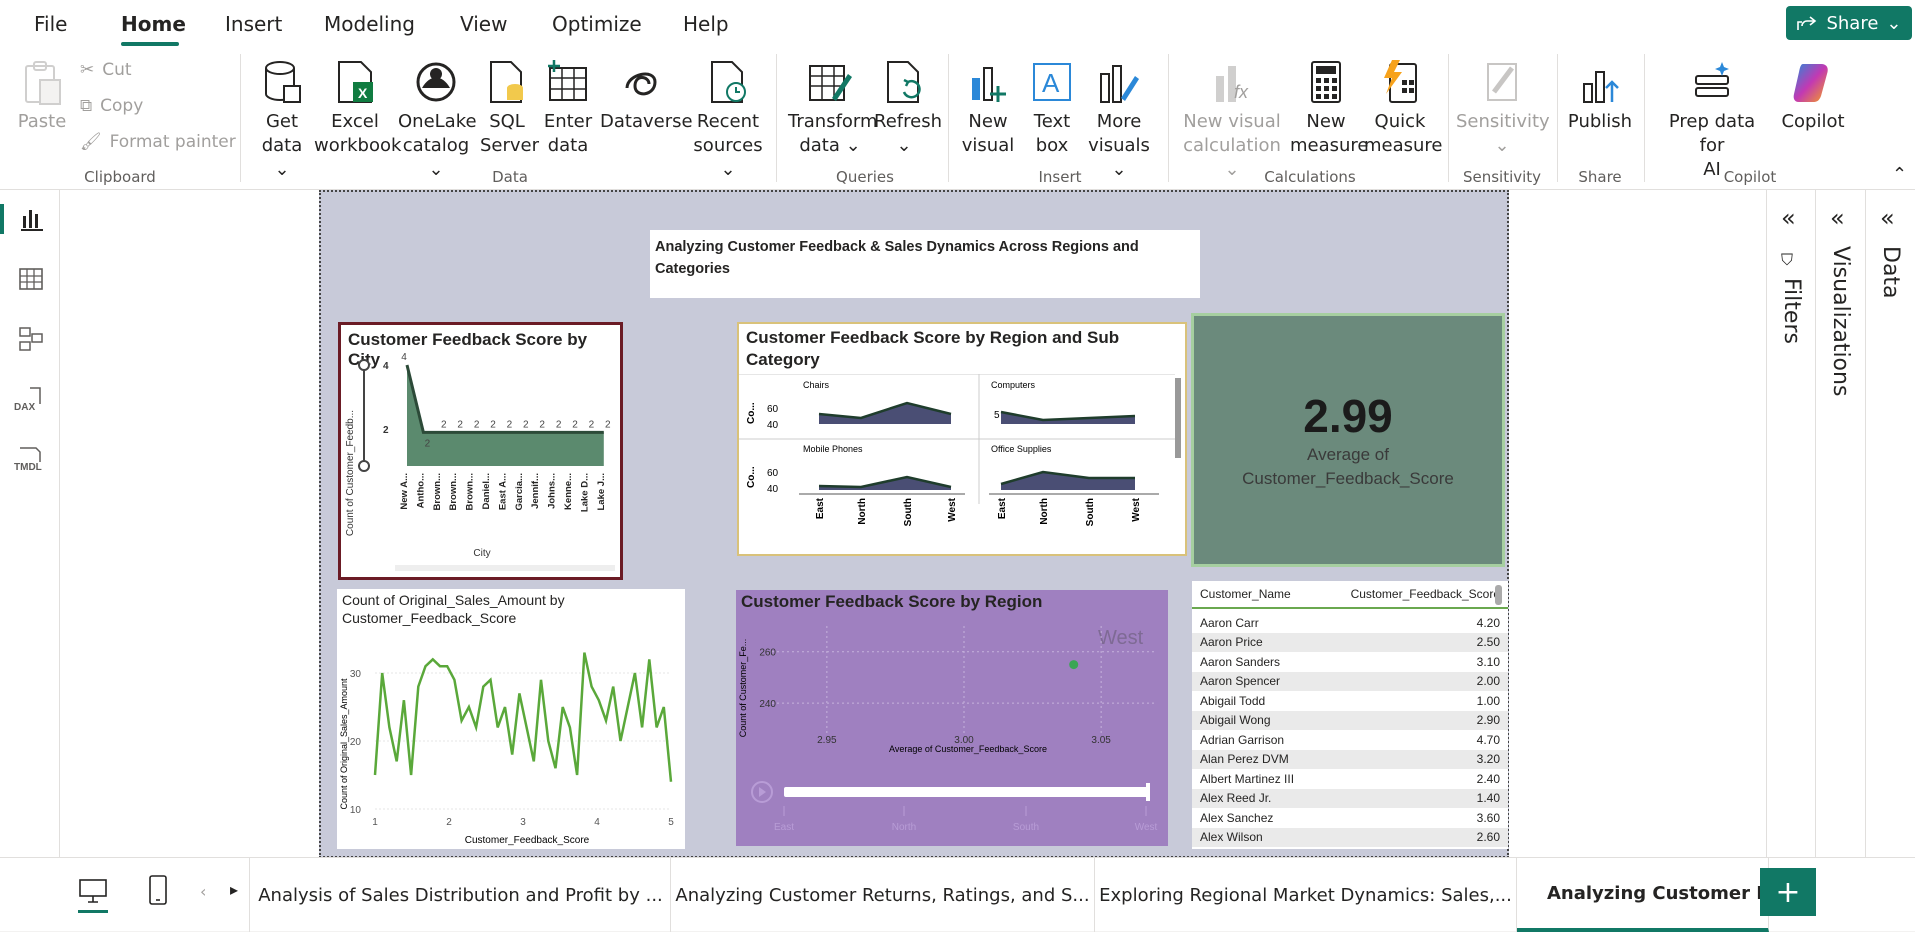 The width and height of the screenshot is (1915, 932). Describe the element at coordinates (1425, 594) in the screenshot. I see `column-header-feedback-score: Customer_Feedback_Score` at that location.